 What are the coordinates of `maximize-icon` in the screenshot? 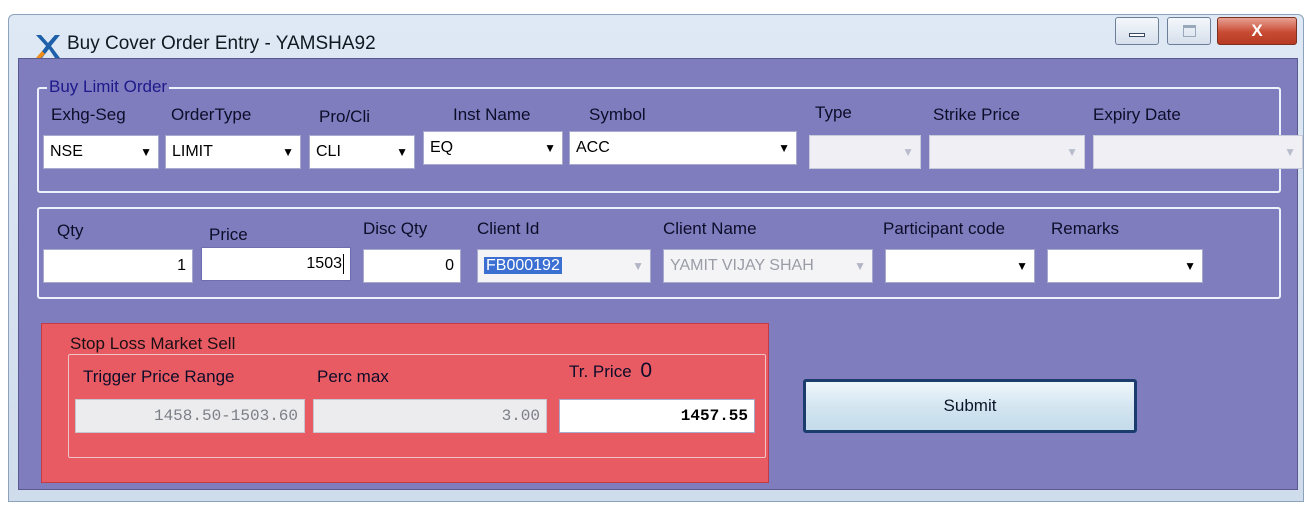 It's located at (1189, 31).